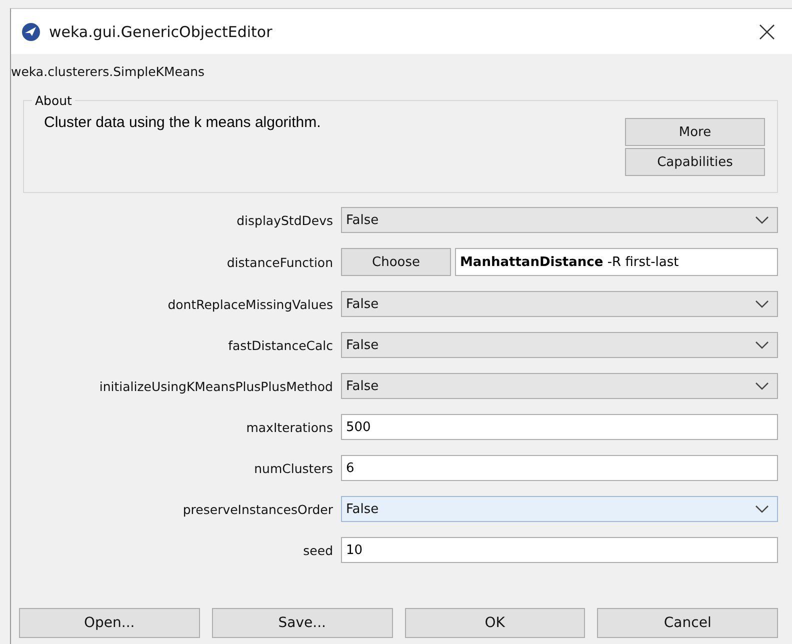  What do you see at coordinates (767, 31) in the screenshot?
I see `close-icon` at bounding box center [767, 31].